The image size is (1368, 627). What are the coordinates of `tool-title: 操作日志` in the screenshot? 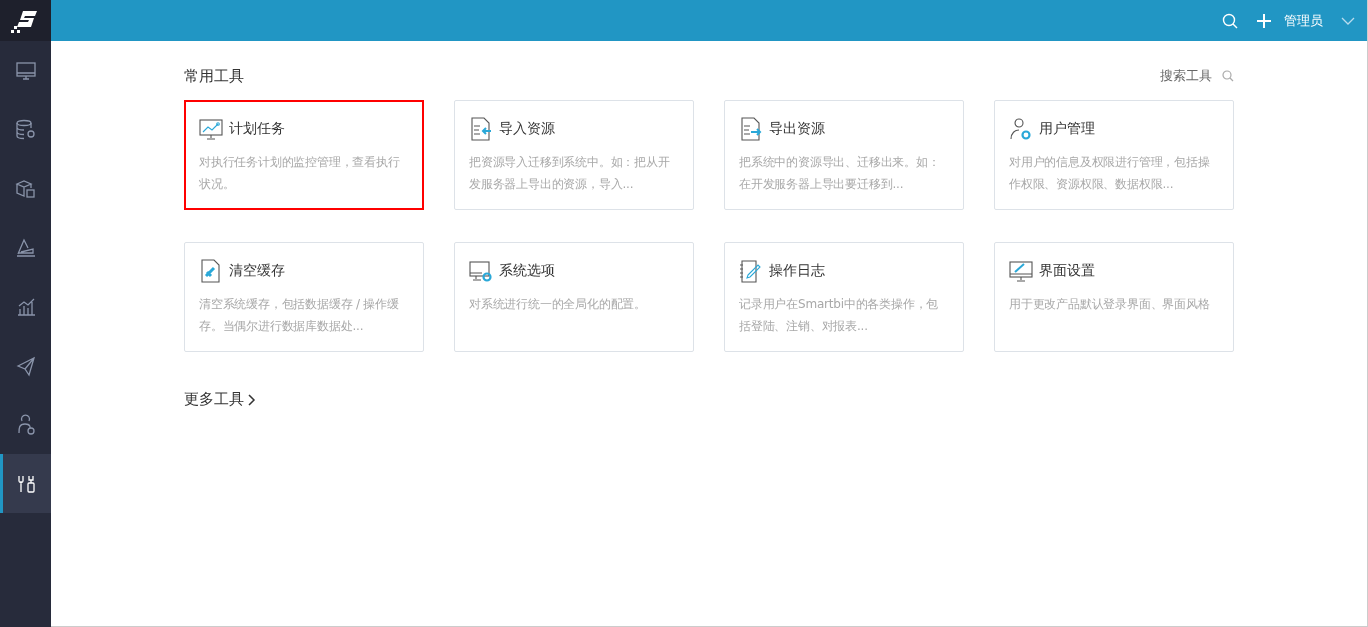 It's located at (797, 271).